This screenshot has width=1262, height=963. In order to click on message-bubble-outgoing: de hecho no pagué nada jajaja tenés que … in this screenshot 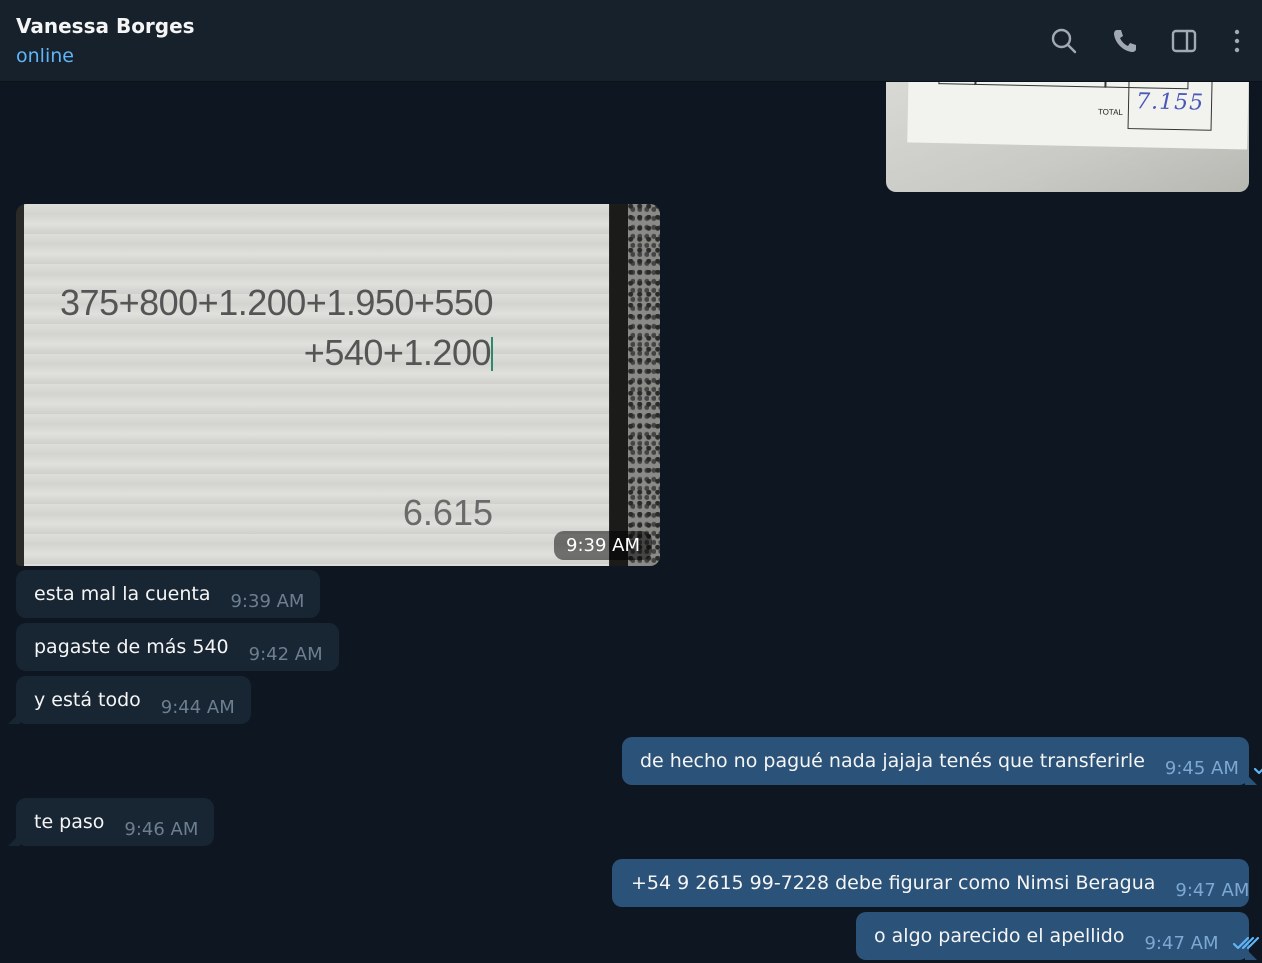, I will do `click(942, 761)`.